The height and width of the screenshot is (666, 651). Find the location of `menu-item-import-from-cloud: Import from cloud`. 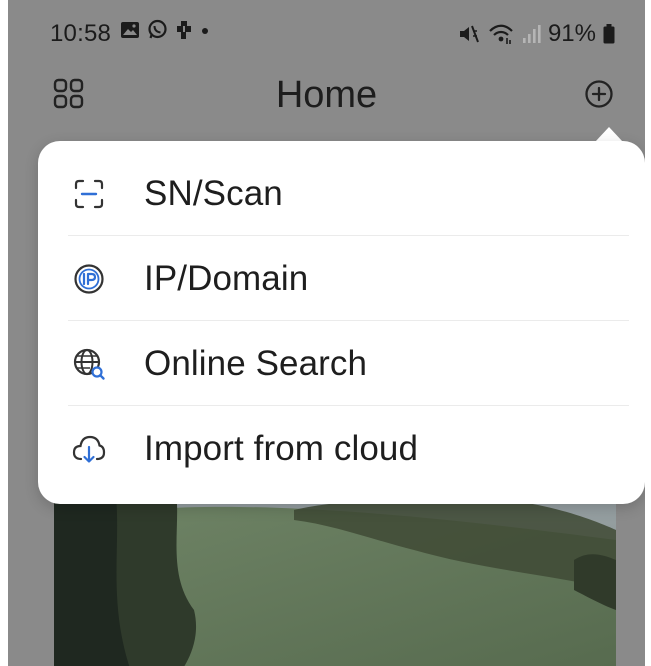

menu-item-import-from-cloud: Import from cloud is located at coordinates (341, 448).